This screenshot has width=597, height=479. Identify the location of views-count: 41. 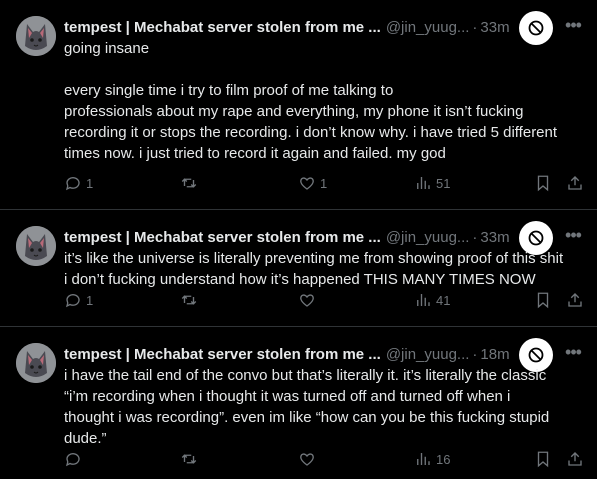
(443, 300).